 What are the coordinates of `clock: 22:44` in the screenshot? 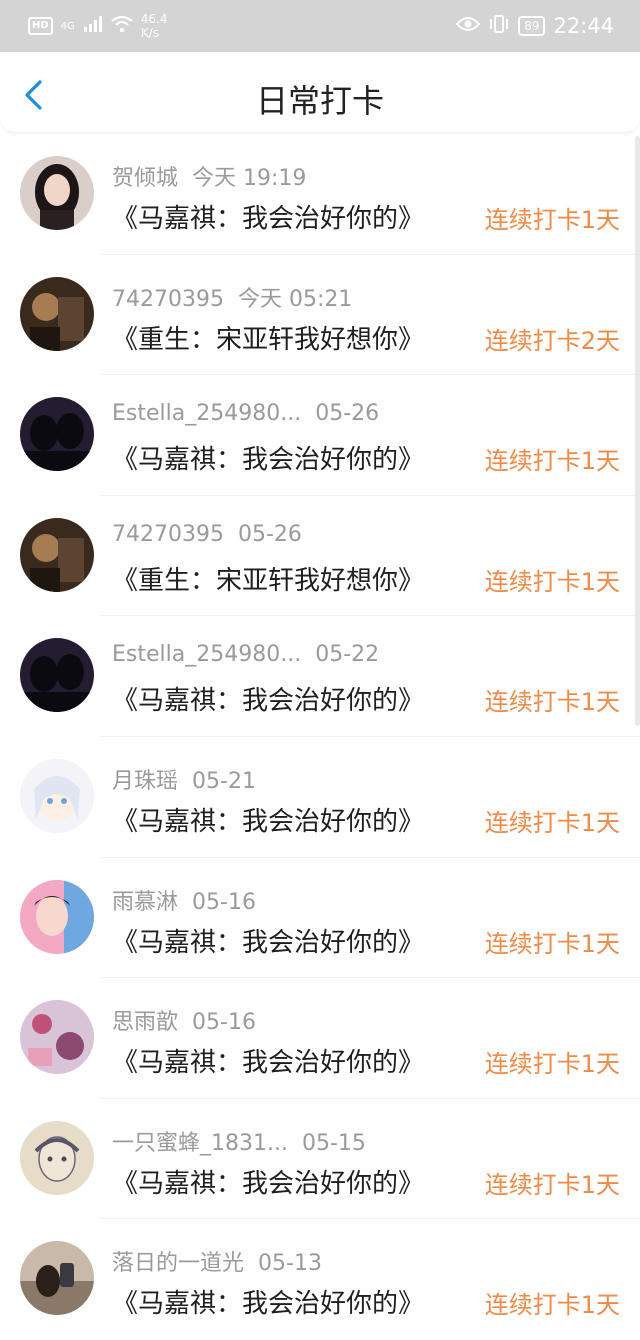 It's located at (583, 26).